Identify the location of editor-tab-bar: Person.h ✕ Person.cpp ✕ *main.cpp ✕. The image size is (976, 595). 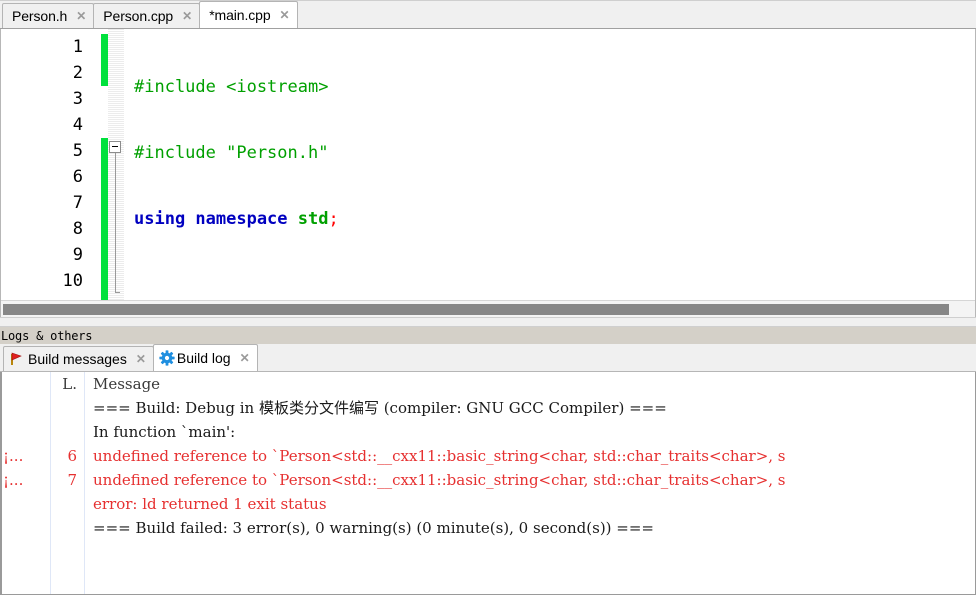
(488, 14).